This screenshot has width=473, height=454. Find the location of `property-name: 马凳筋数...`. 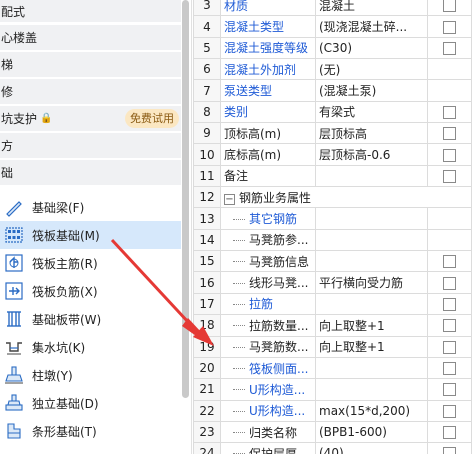

property-name: 马凳筋数... is located at coordinates (268, 346).